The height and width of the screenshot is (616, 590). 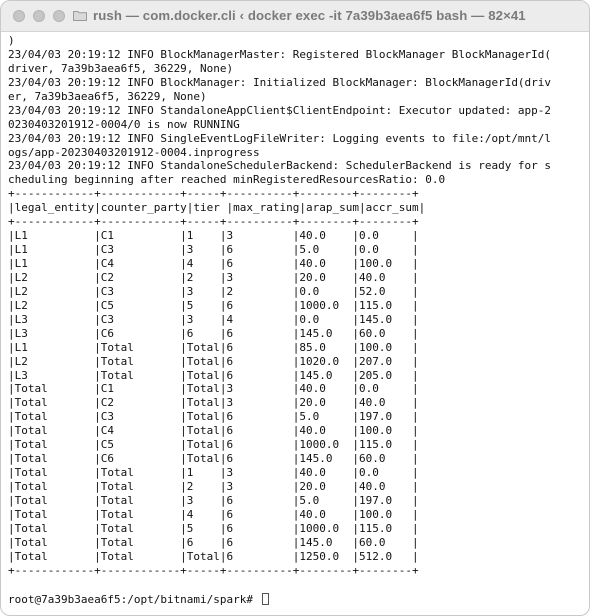 I want to click on terminal-line: ), so click(x=11, y=40).